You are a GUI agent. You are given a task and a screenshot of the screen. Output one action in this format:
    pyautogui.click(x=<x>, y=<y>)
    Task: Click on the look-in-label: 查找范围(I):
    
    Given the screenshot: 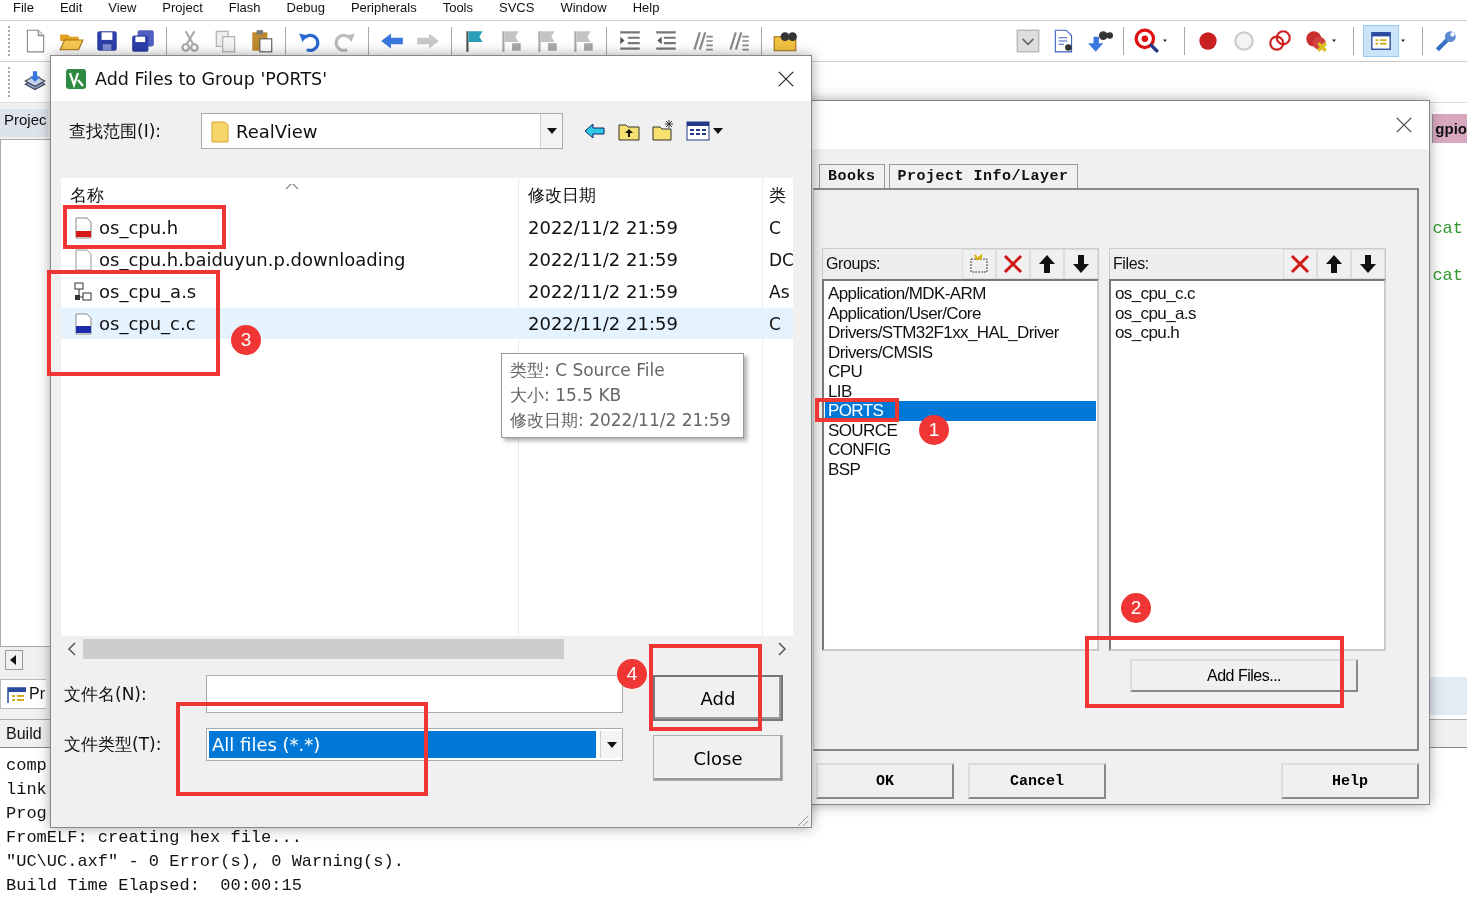 What is the action you would take?
    pyautogui.click(x=115, y=131)
    